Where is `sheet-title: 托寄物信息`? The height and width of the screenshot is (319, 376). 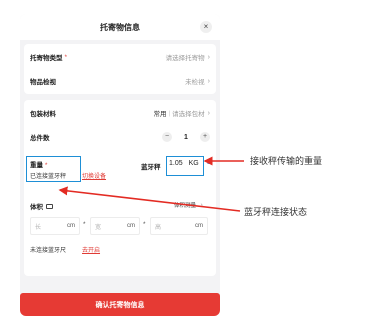 sheet-title: 托寄物信息 is located at coordinates (120, 27).